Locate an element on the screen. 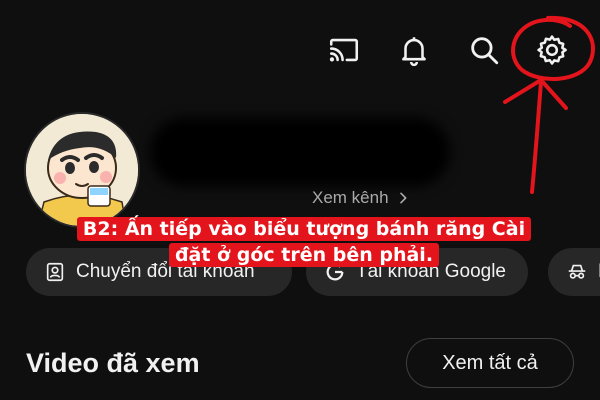  incognito-chip: B is located at coordinates (574, 272).